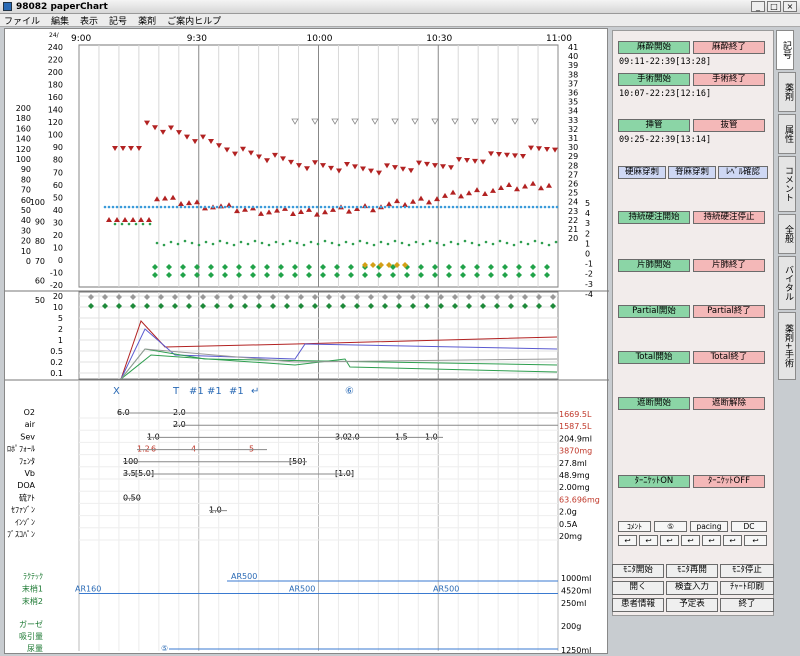 The image size is (800, 656). What do you see at coordinates (749, 526) in the screenshot?
I see `dc-button: DC` at bounding box center [749, 526].